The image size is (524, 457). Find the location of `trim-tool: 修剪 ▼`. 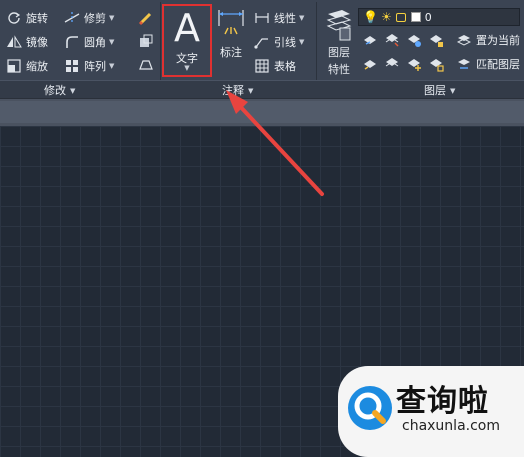

trim-tool: 修剪 ▼ is located at coordinates (89, 18).